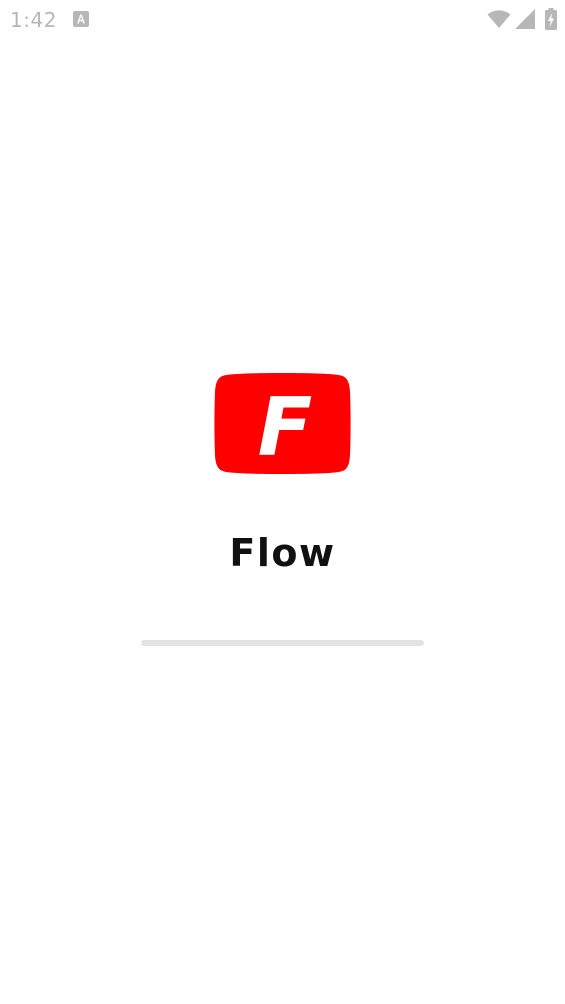 The height and width of the screenshot is (1004, 565). What do you see at coordinates (285, 427) in the screenshot?
I see `logo-letter: F` at bounding box center [285, 427].